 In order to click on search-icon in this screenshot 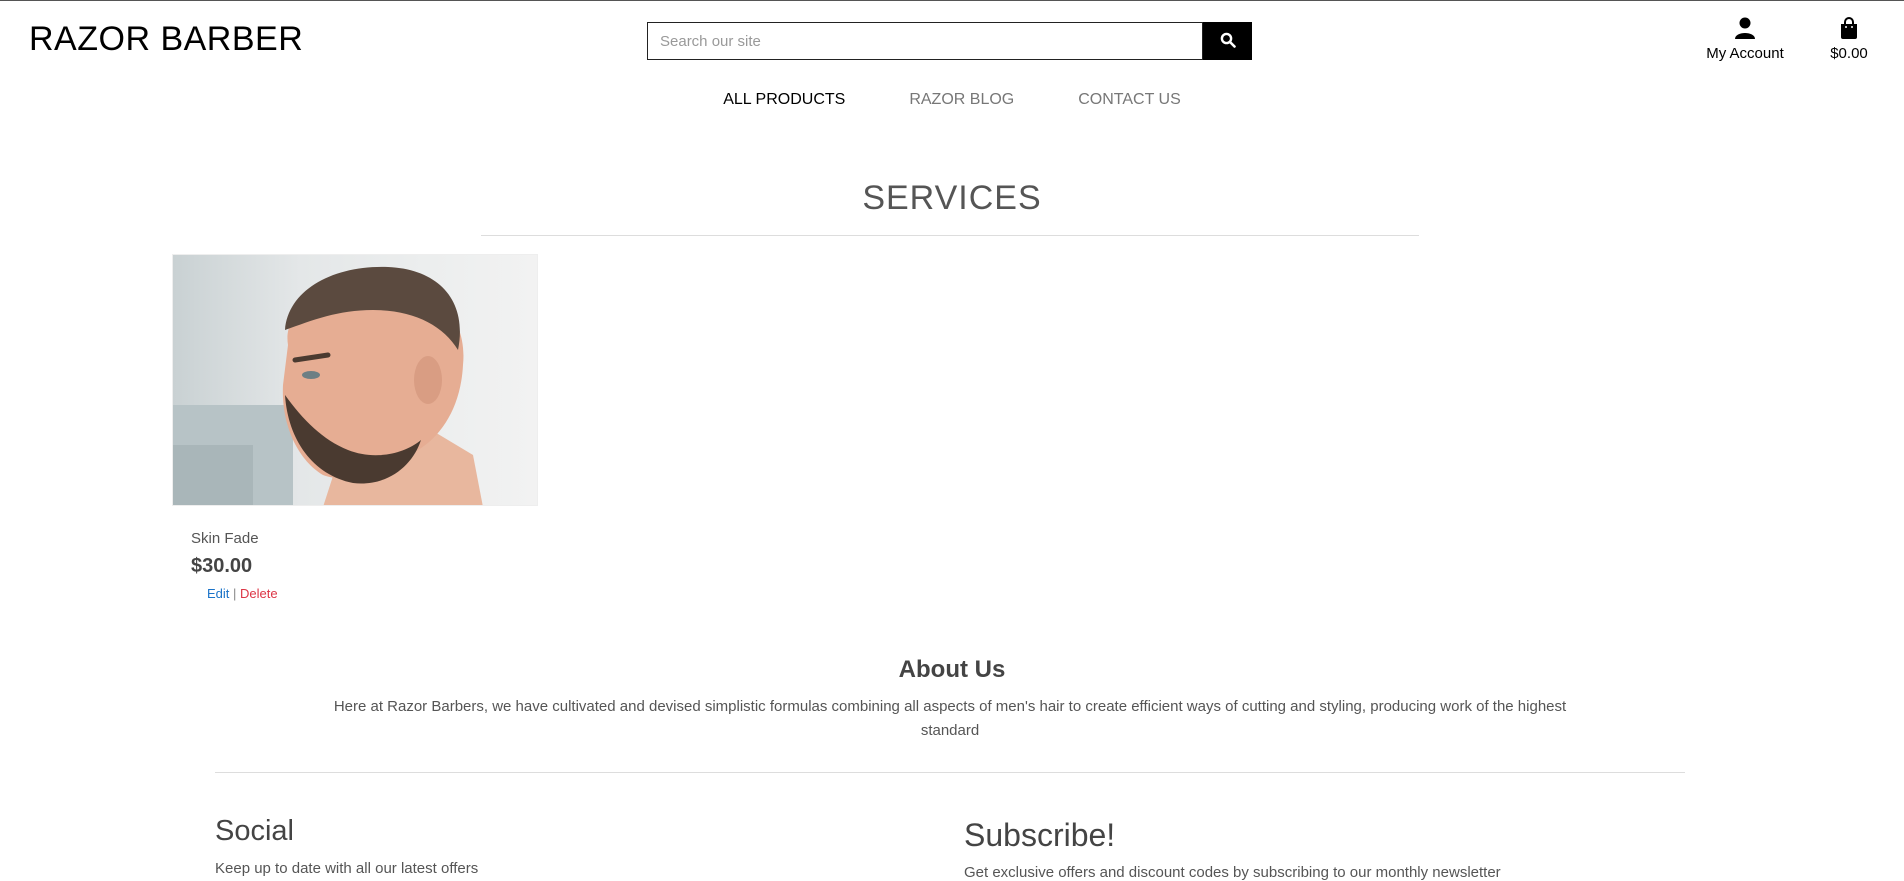, I will do `click(1228, 41)`.